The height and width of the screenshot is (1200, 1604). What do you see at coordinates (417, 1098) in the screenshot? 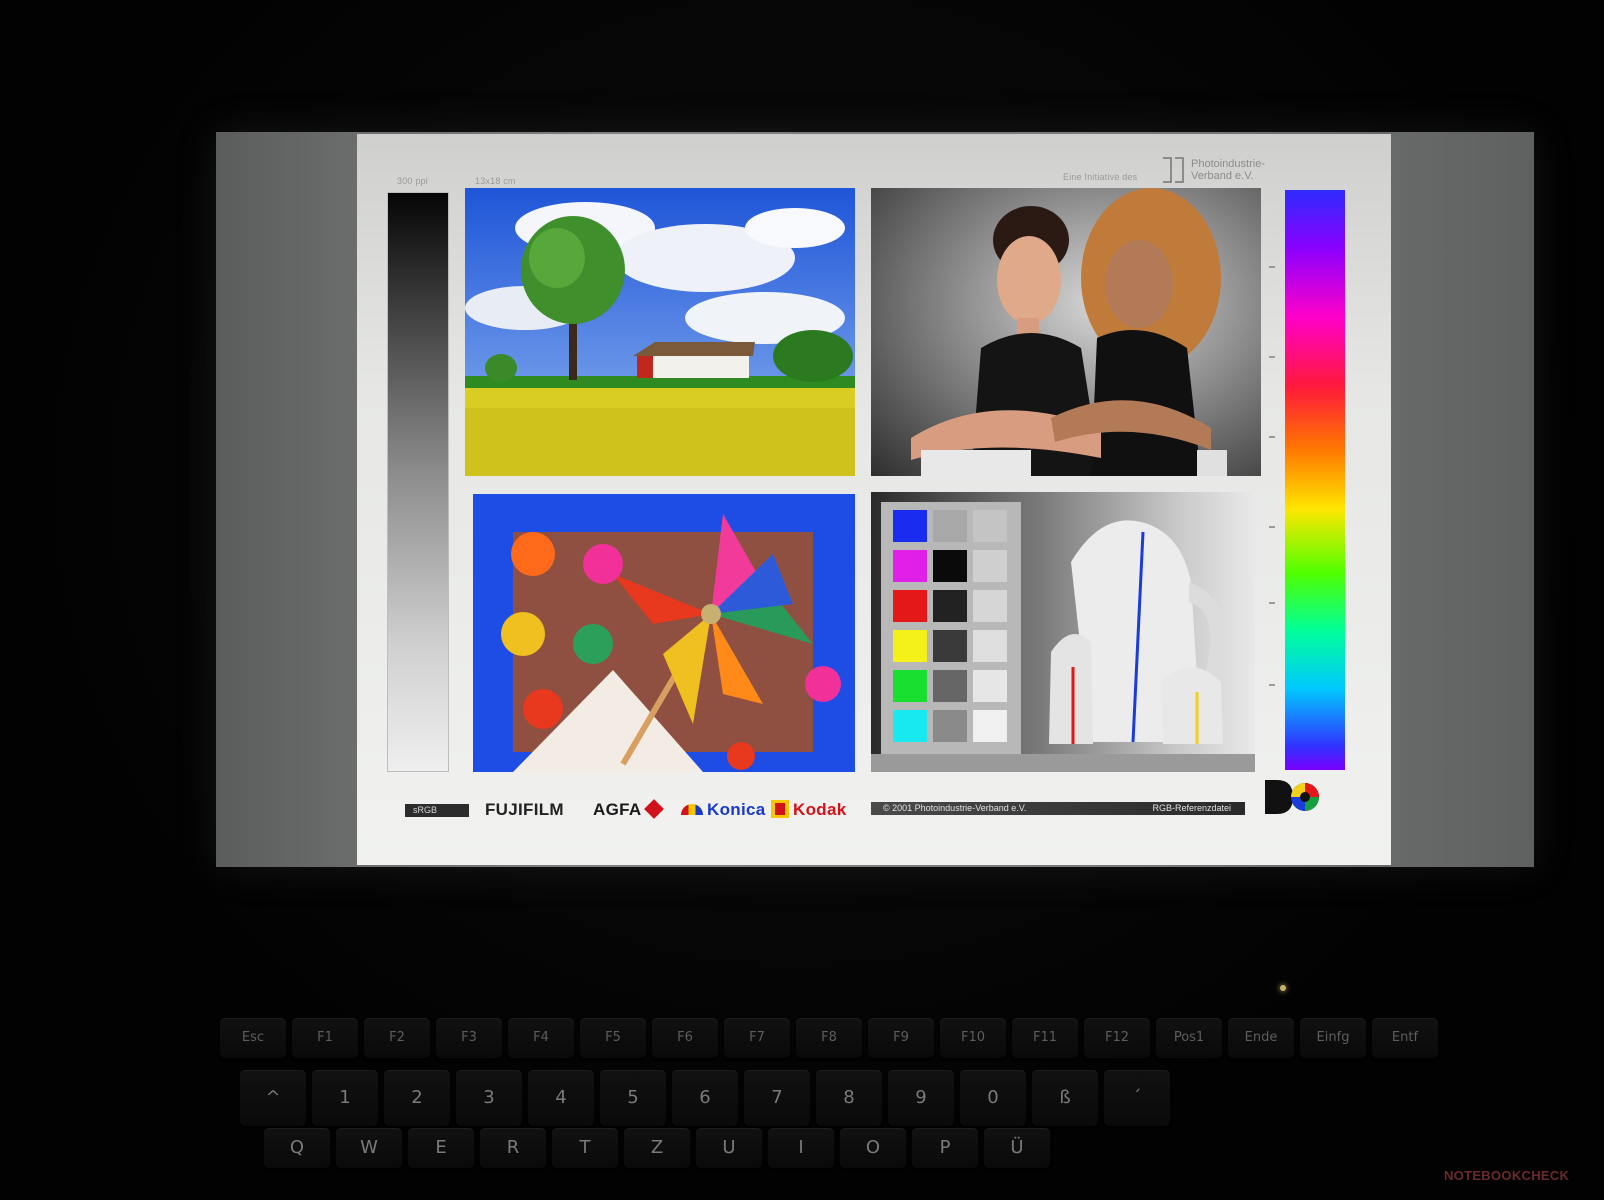
I see `key: 2` at bounding box center [417, 1098].